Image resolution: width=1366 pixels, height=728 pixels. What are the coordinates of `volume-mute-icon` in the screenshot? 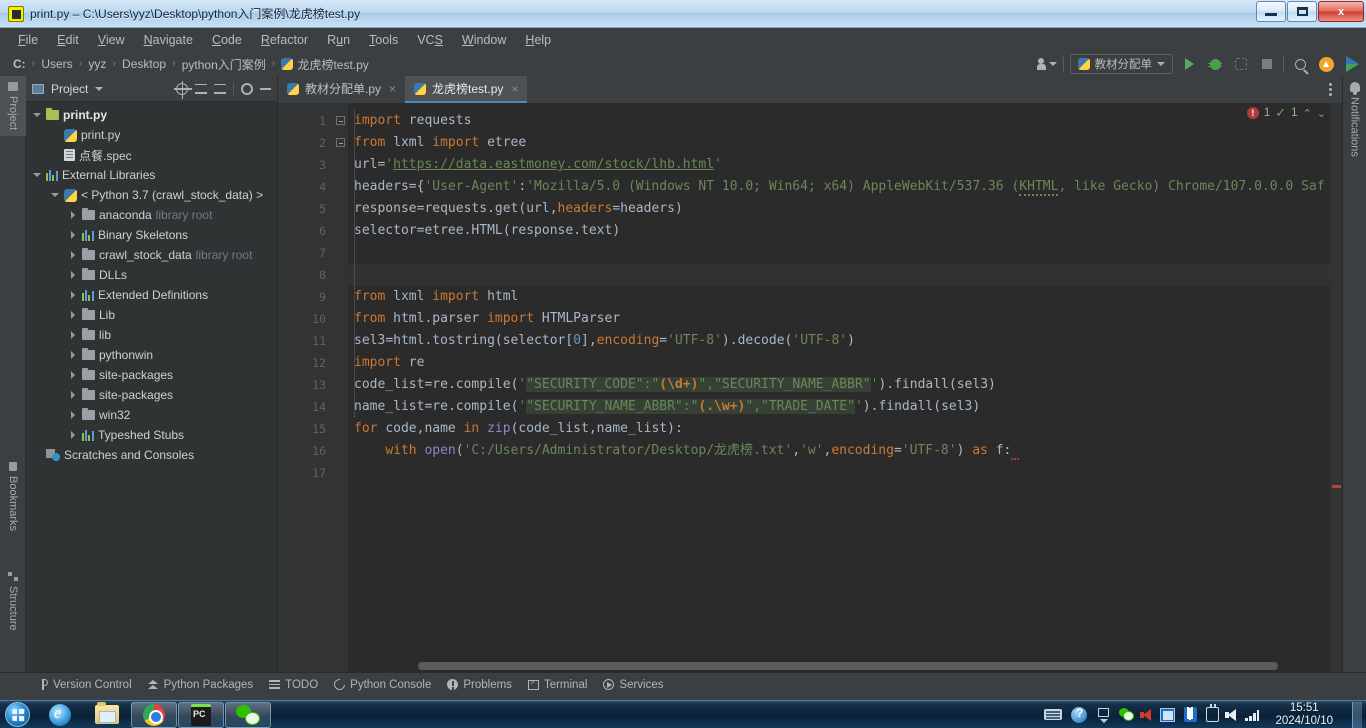 It's located at (1146, 714).